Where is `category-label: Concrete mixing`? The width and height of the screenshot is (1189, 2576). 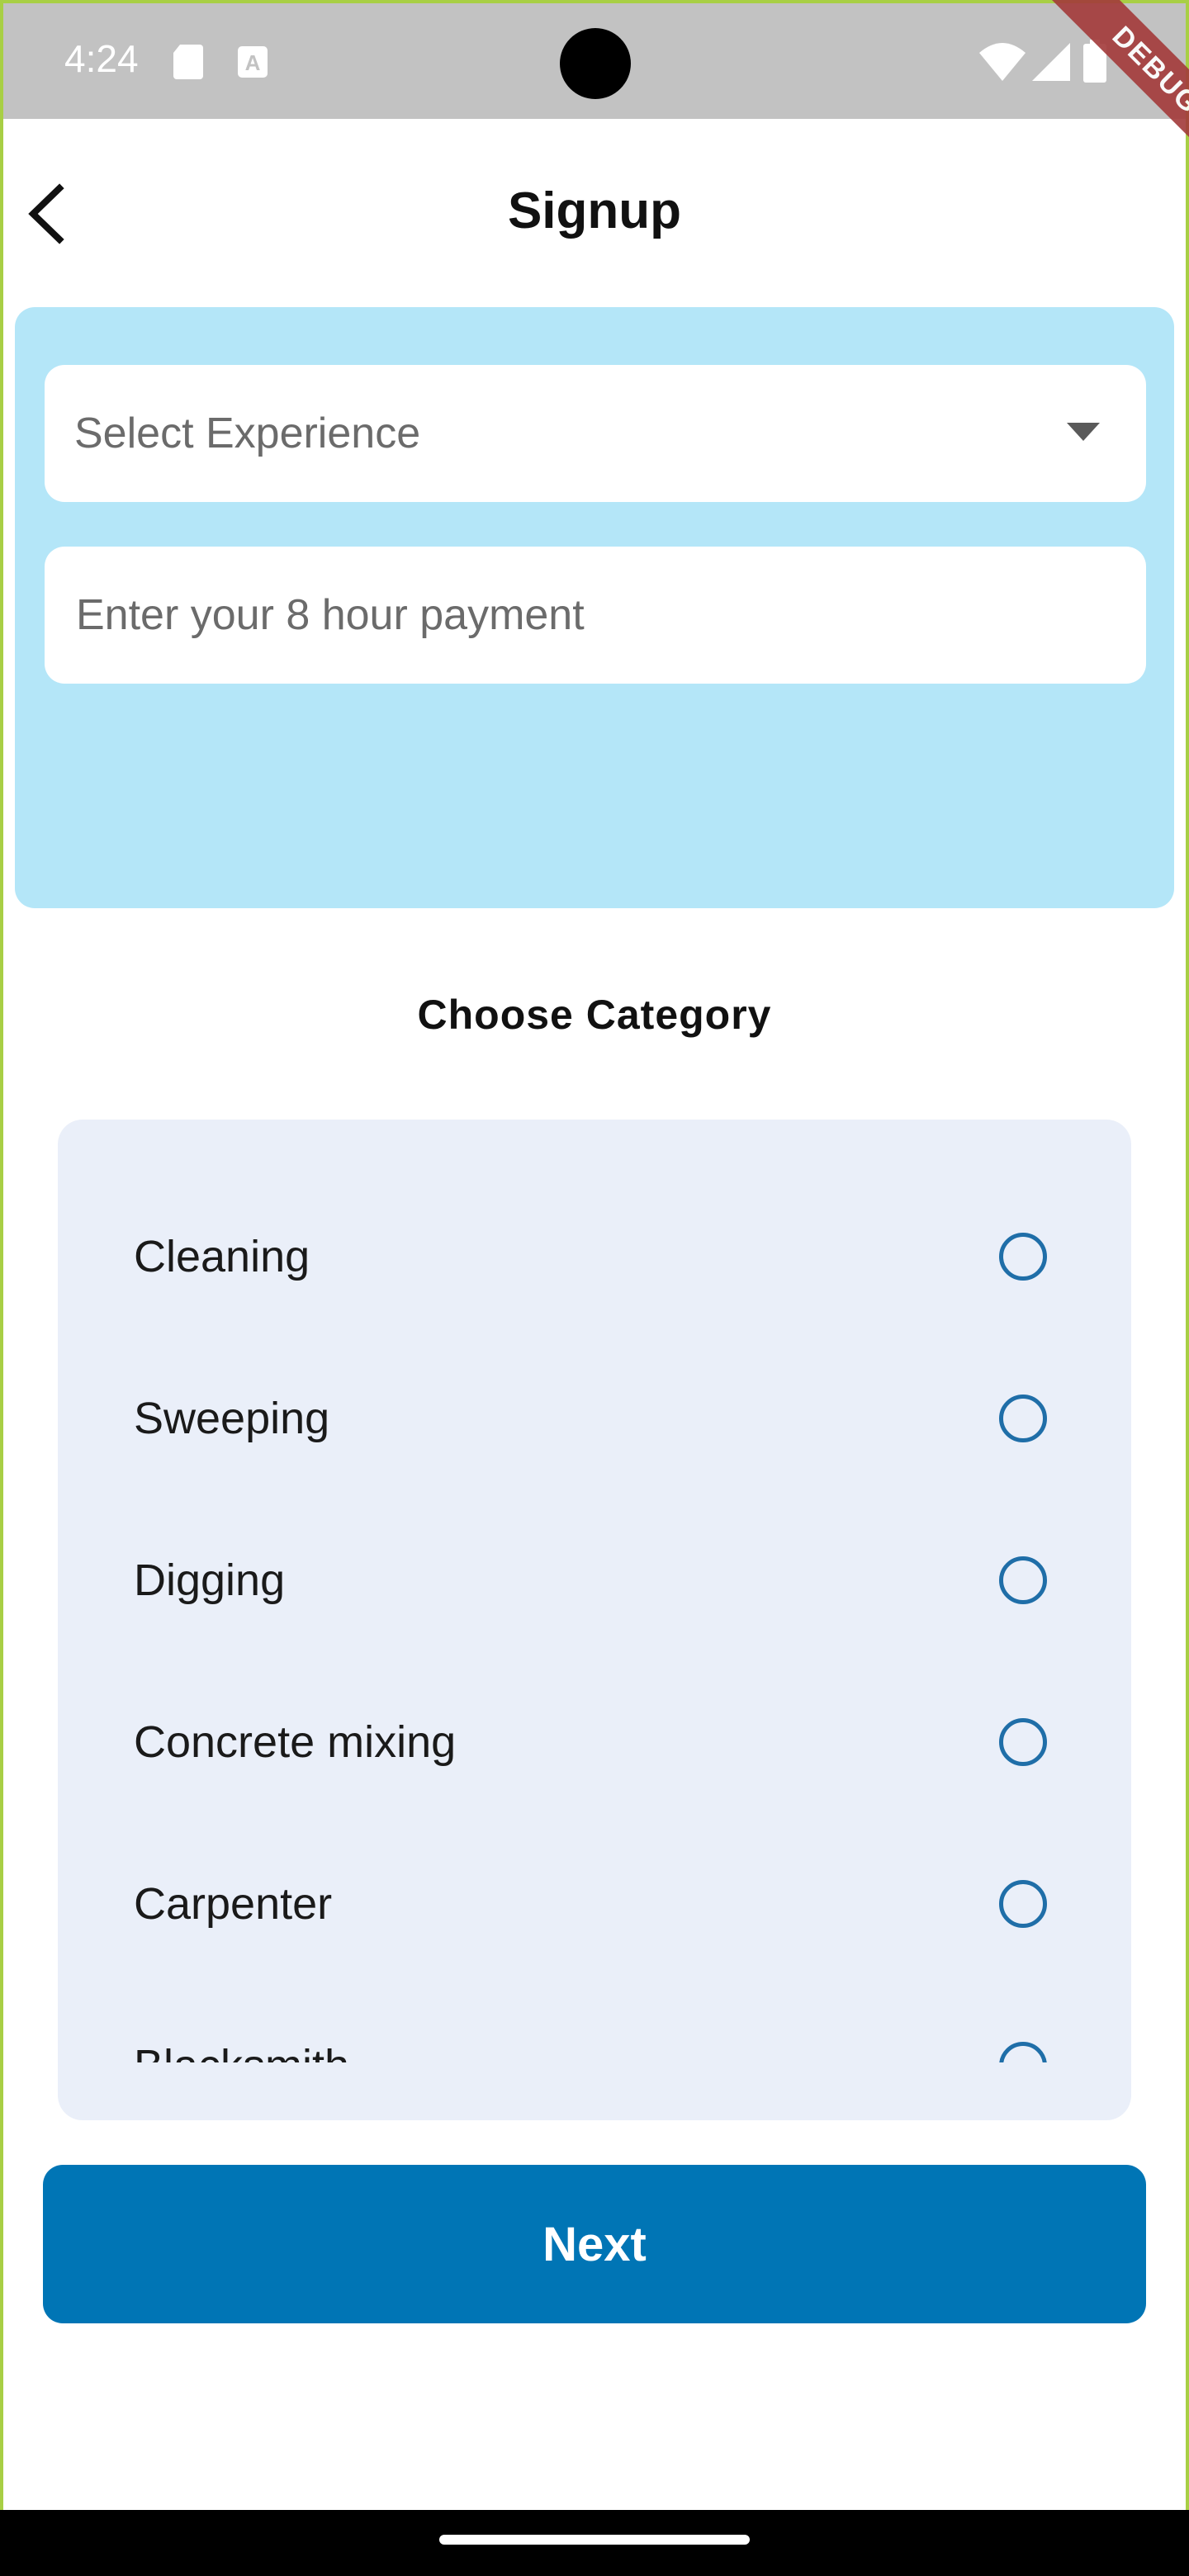
category-label: Concrete mixing is located at coordinates (295, 1742).